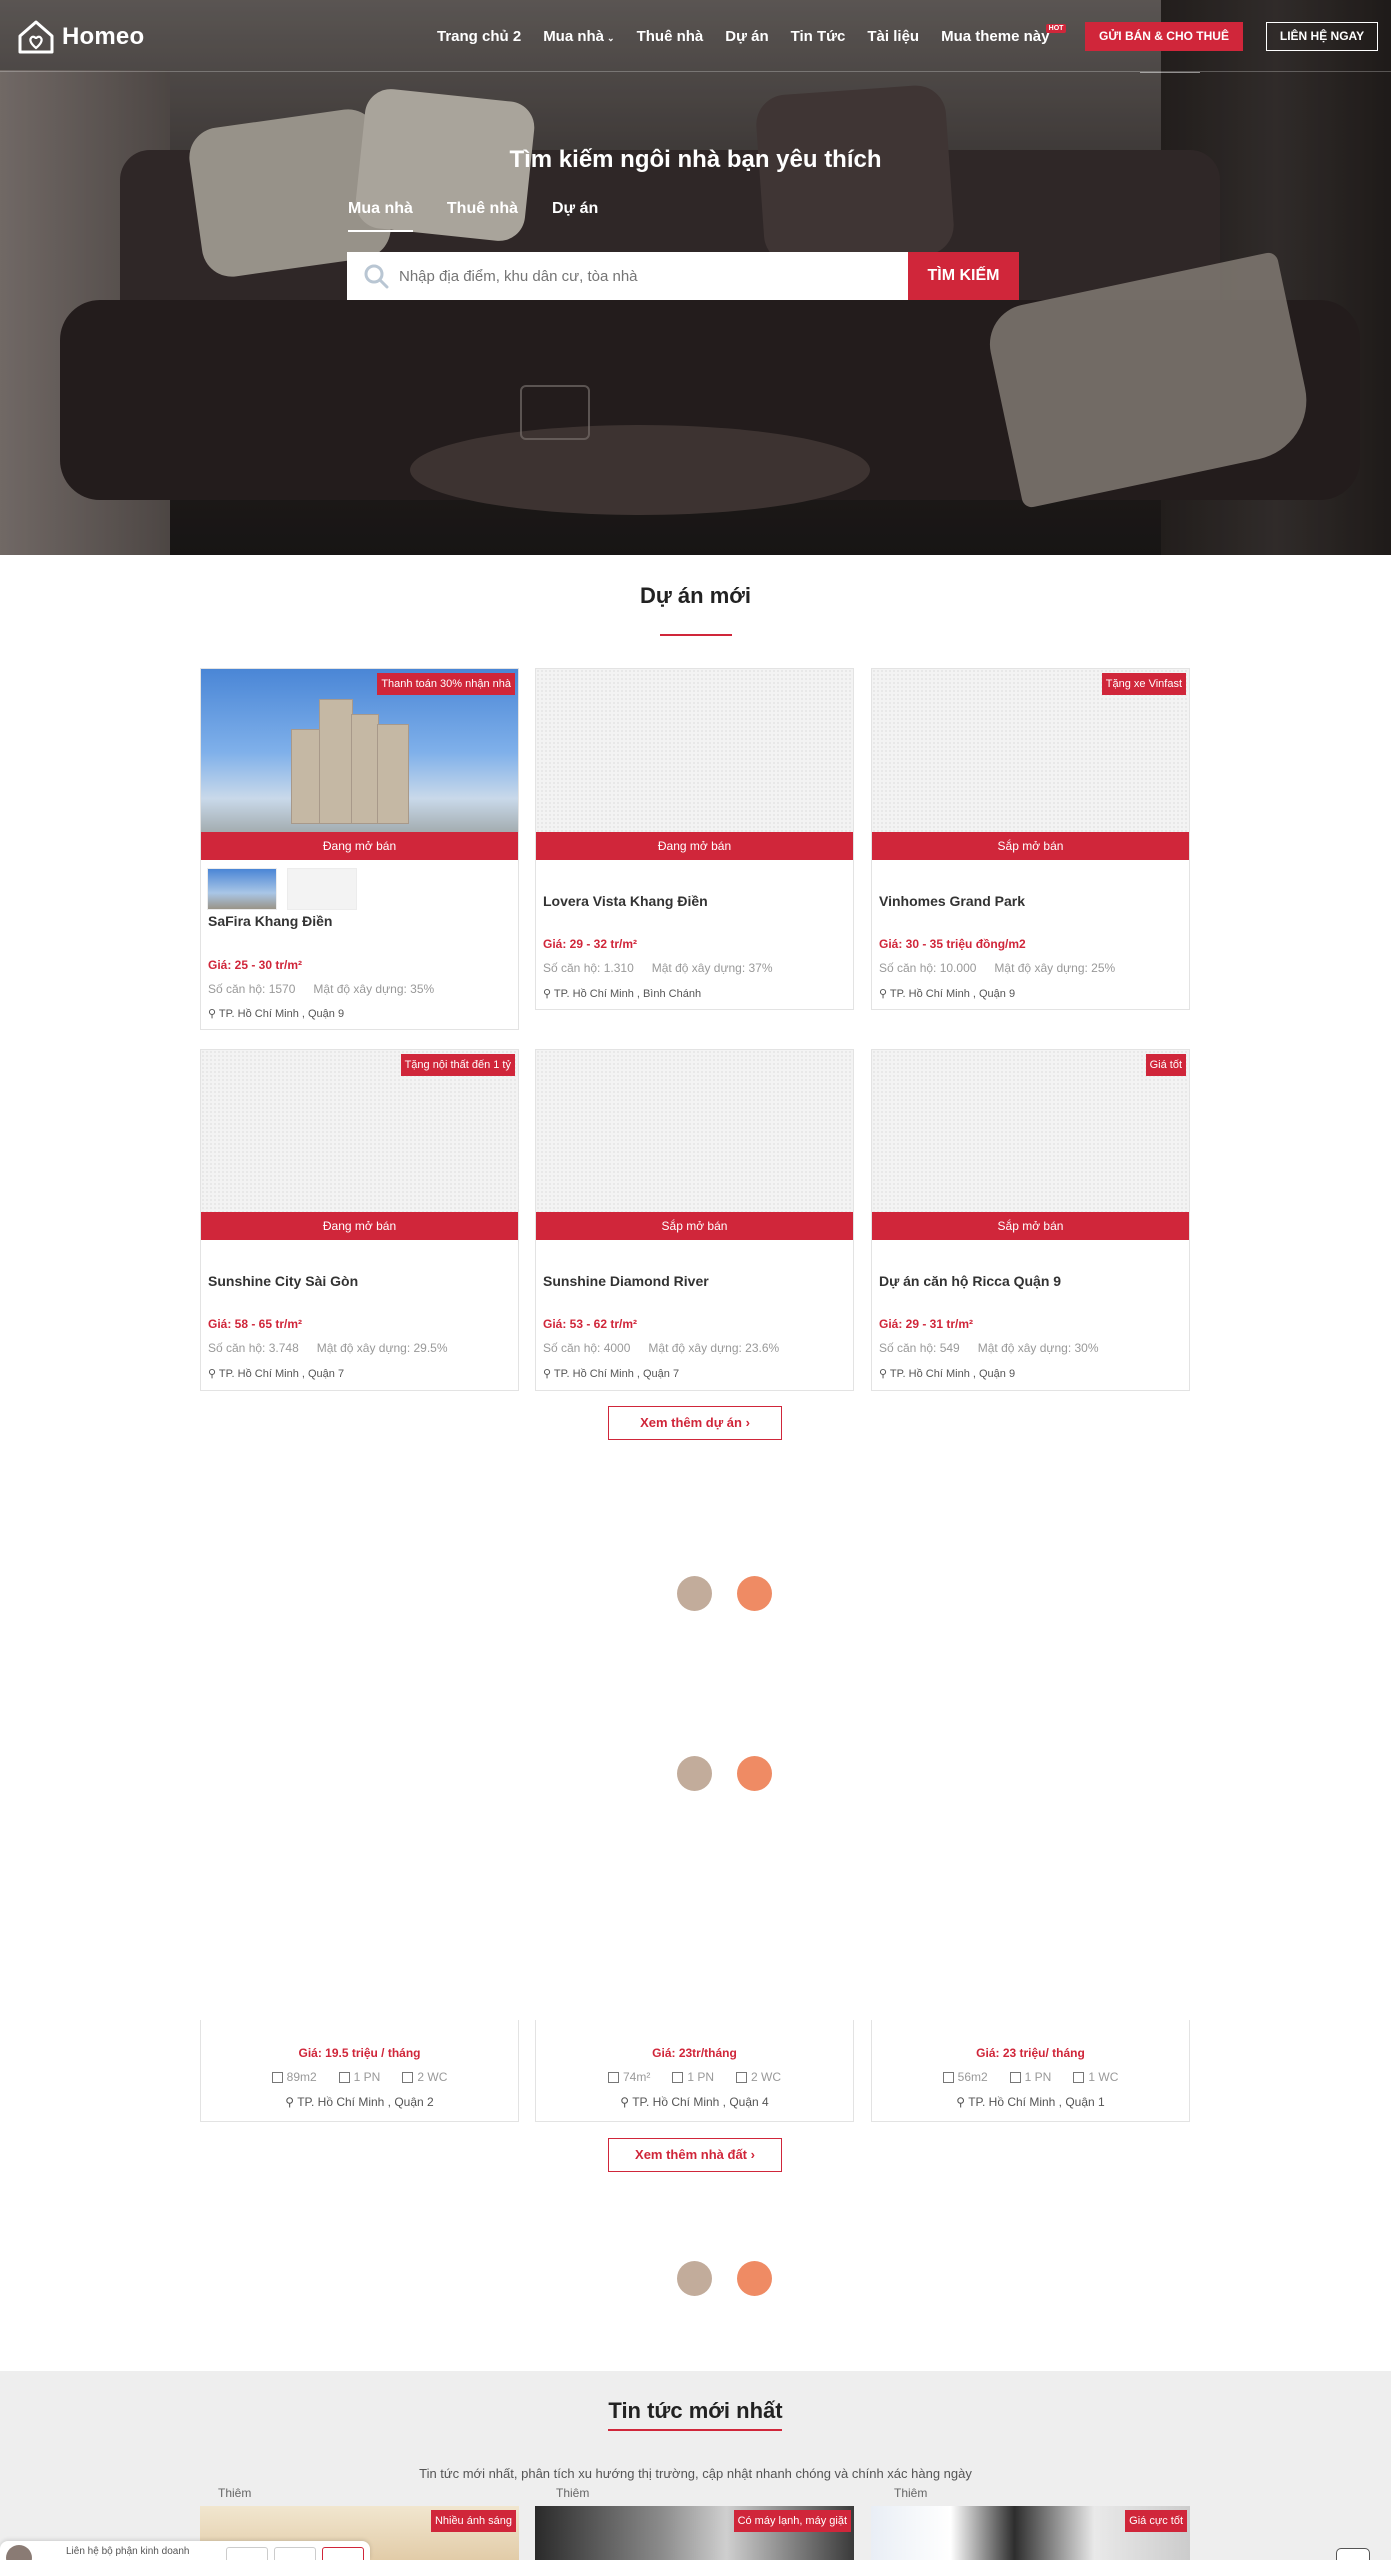  What do you see at coordinates (590, 944) in the screenshot?
I see `project-price: Giá: 29 - 32 tr/m²` at bounding box center [590, 944].